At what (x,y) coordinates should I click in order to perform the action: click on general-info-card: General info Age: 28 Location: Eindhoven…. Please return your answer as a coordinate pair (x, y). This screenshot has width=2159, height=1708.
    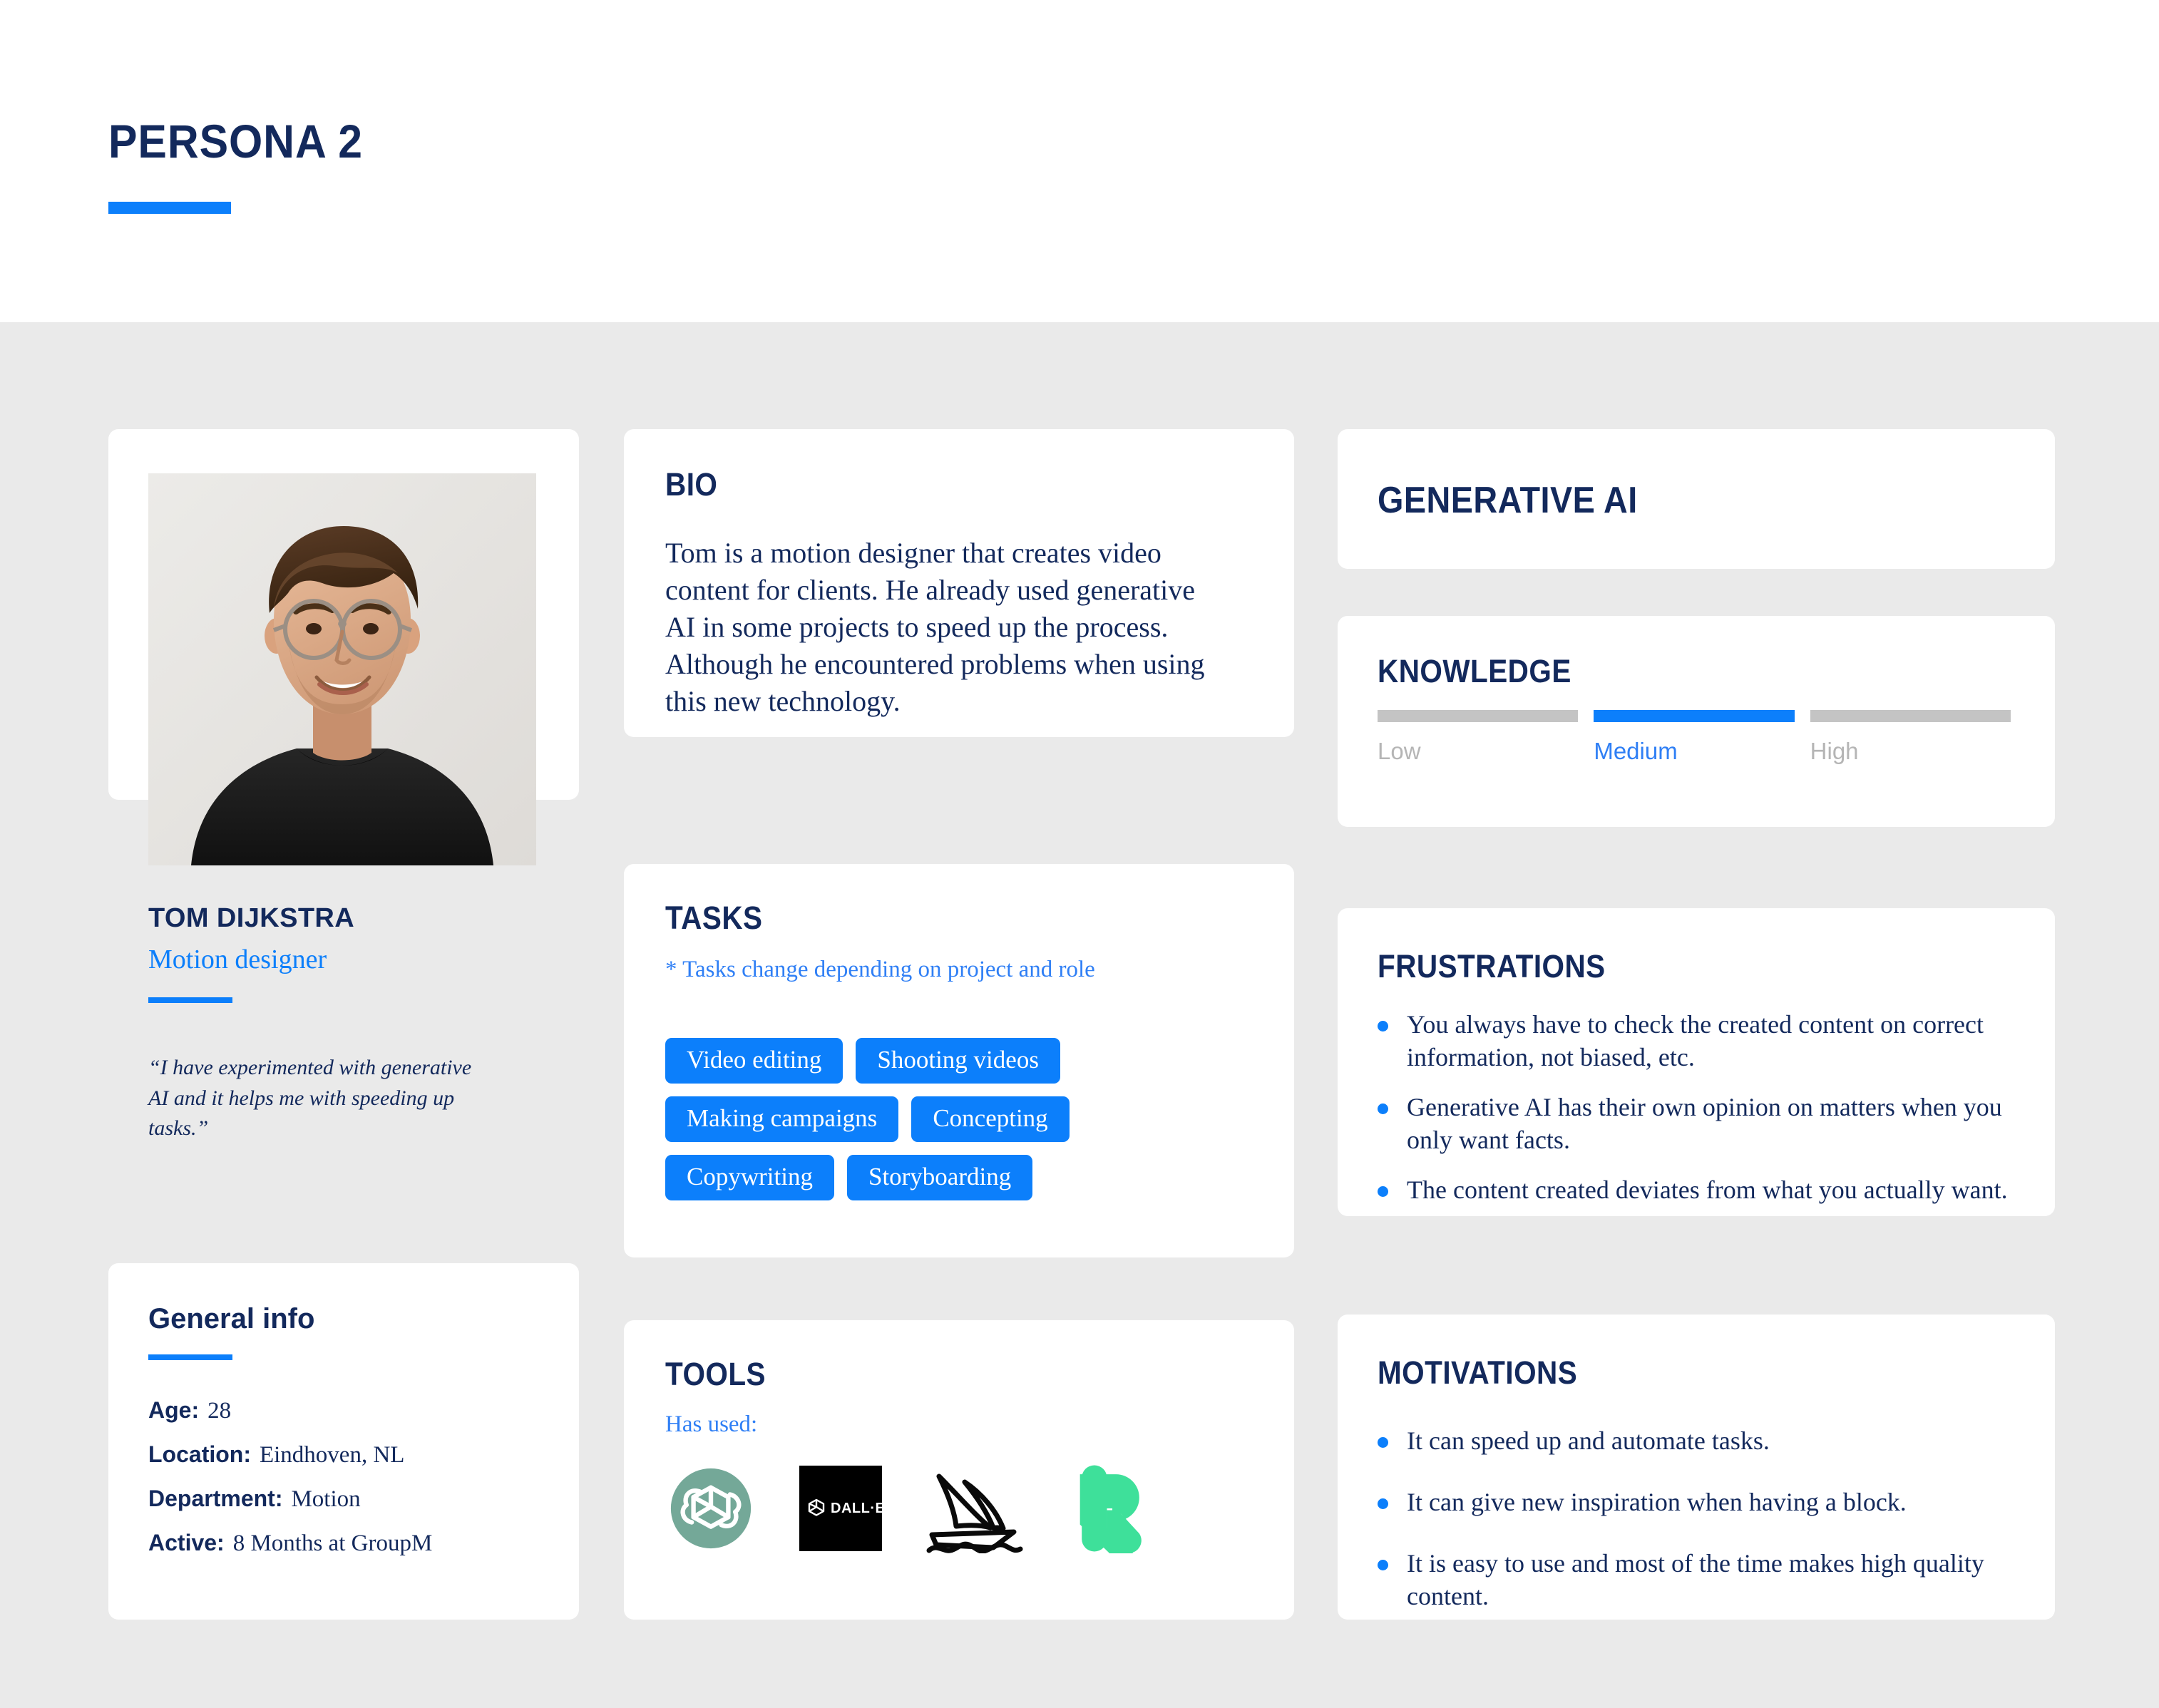
    Looking at the image, I should click on (343, 1442).